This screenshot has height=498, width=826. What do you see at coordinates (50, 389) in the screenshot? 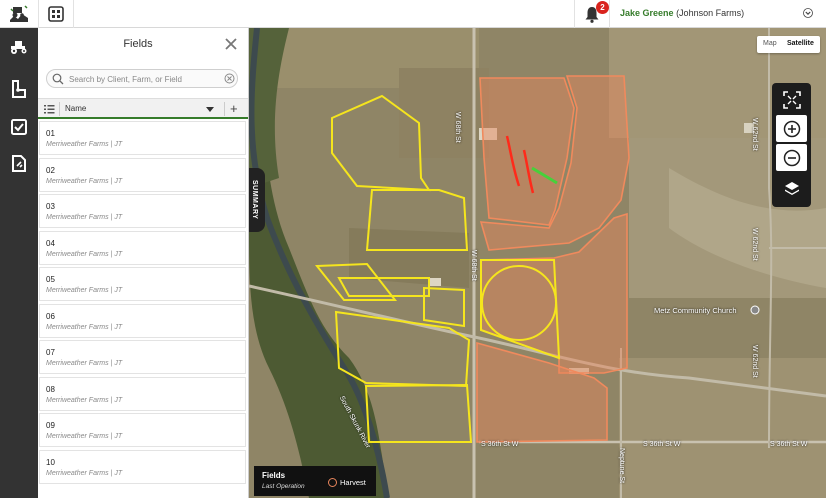
I see `field-name: 08` at bounding box center [50, 389].